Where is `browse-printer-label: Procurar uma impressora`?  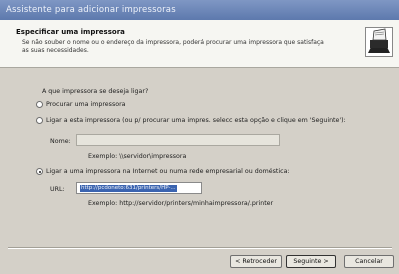 browse-printer-label: Procurar uma impressora is located at coordinates (86, 104).